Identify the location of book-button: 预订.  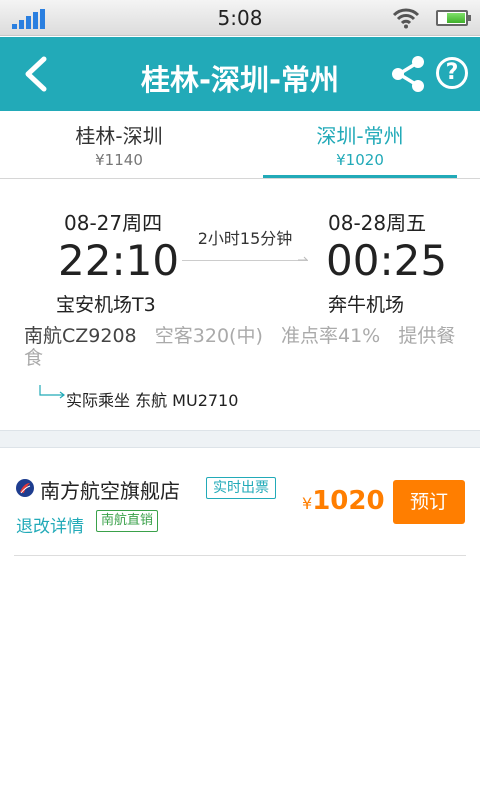
(429, 502).